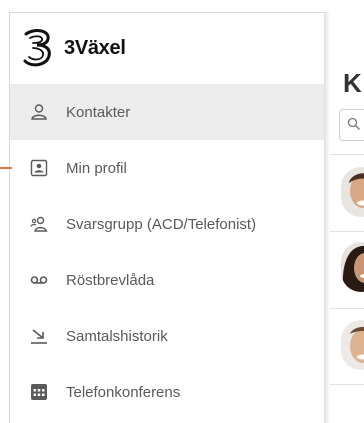 Image resolution: width=364 pixels, height=423 pixels. Describe the element at coordinates (39, 280) in the screenshot. I see `voicemail-icon` at that location.